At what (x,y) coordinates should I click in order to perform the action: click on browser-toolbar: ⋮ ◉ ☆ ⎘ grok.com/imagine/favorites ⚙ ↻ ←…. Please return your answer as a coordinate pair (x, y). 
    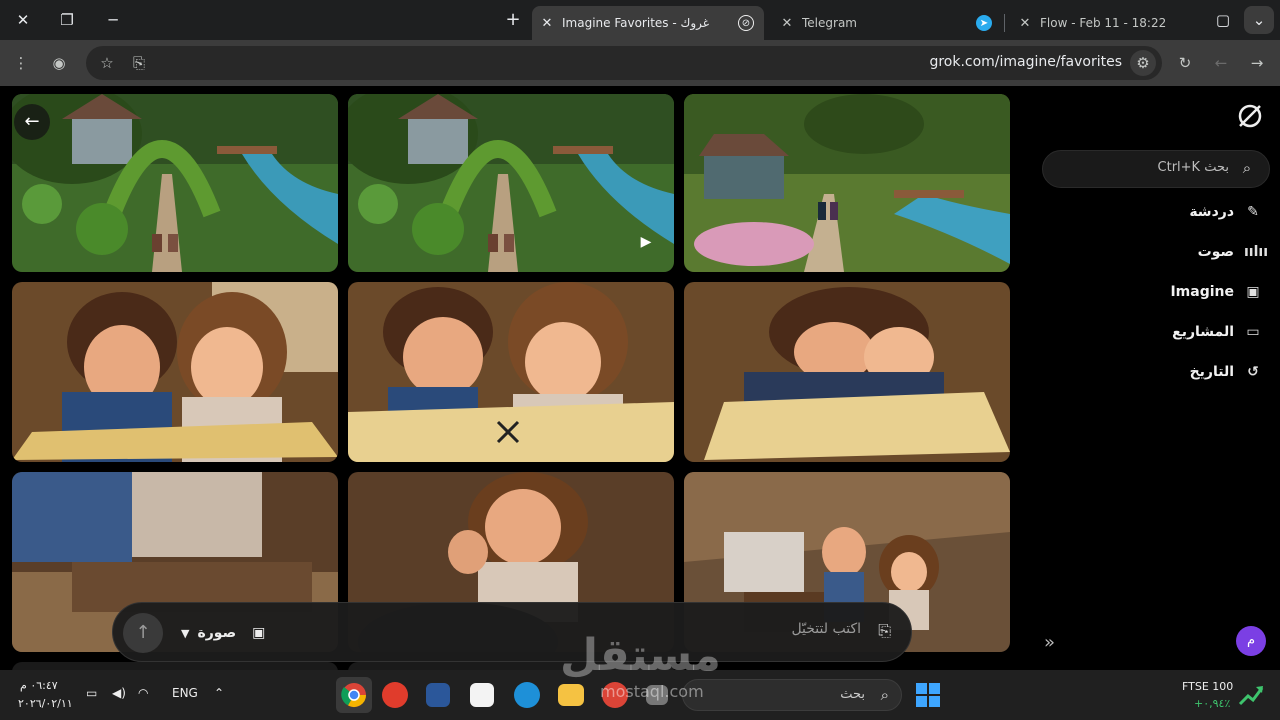
    Looking at the image, I should click on (640, 63).